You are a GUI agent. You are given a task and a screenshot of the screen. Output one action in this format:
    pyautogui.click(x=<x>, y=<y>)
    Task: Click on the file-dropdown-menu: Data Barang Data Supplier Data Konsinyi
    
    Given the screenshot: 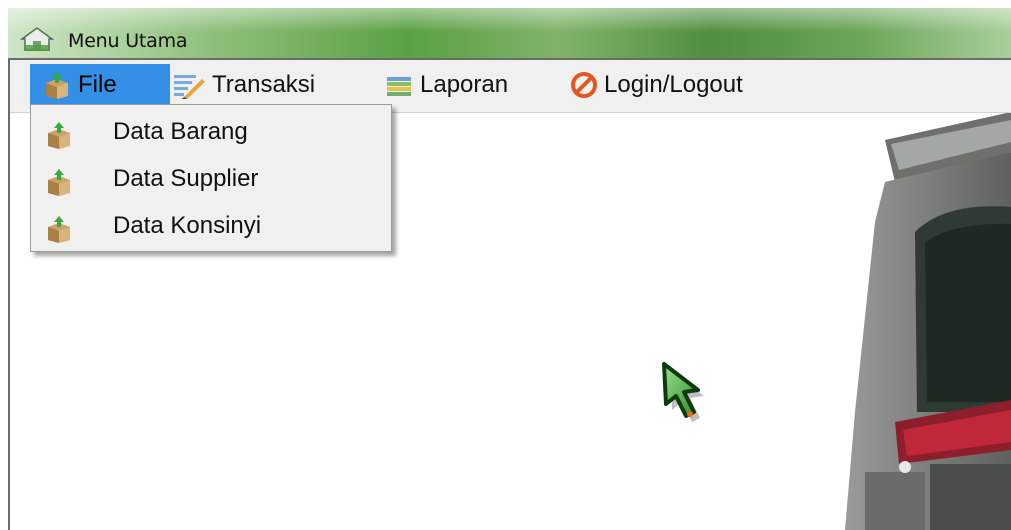 What is the action you would take?
    pyautogui.click(x=211, y=178)
    